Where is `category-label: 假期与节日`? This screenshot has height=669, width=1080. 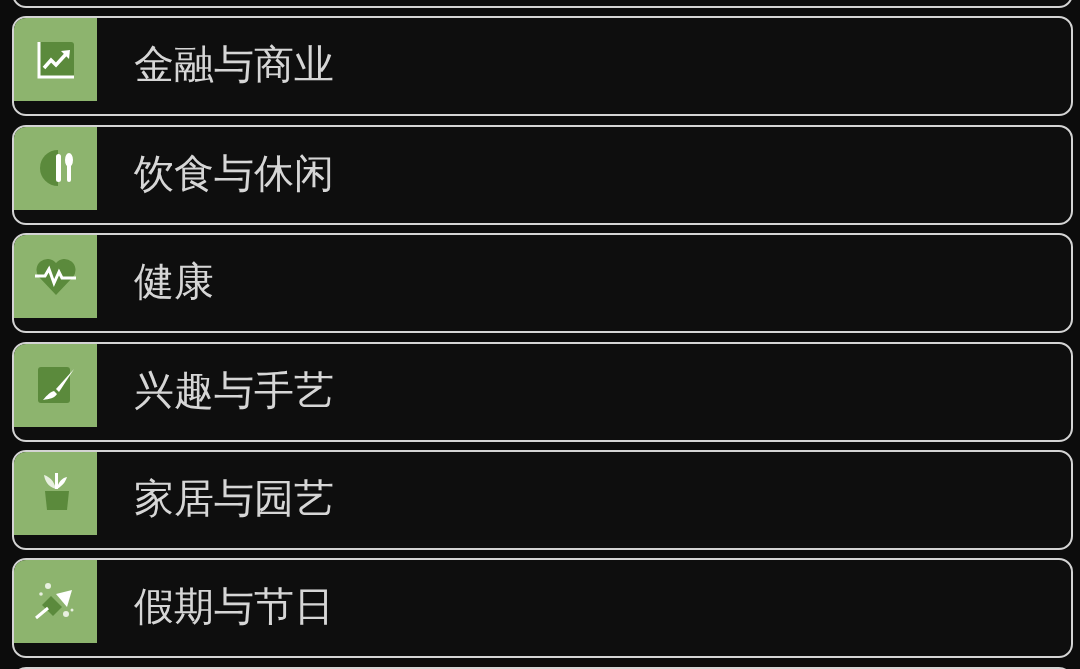 category-label: 假期与节日 is located at coordinates (234, 606).